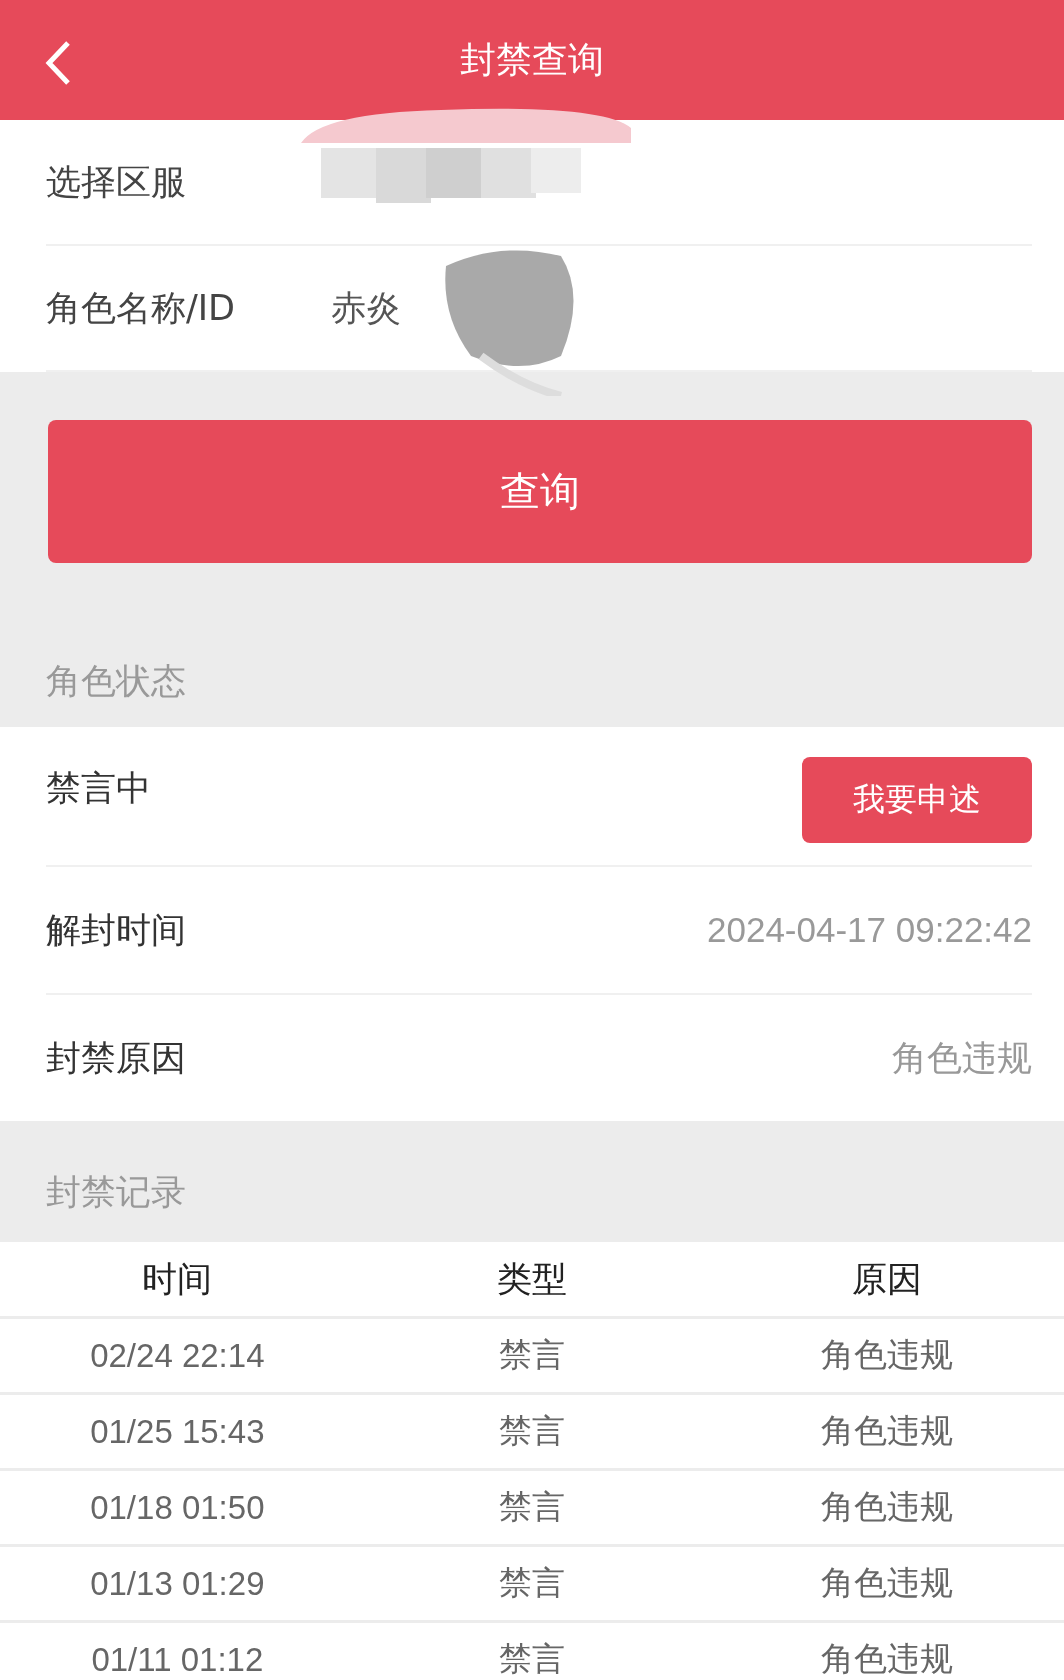  I want to click on detail-value: 角色违规, so click(962, 1057).